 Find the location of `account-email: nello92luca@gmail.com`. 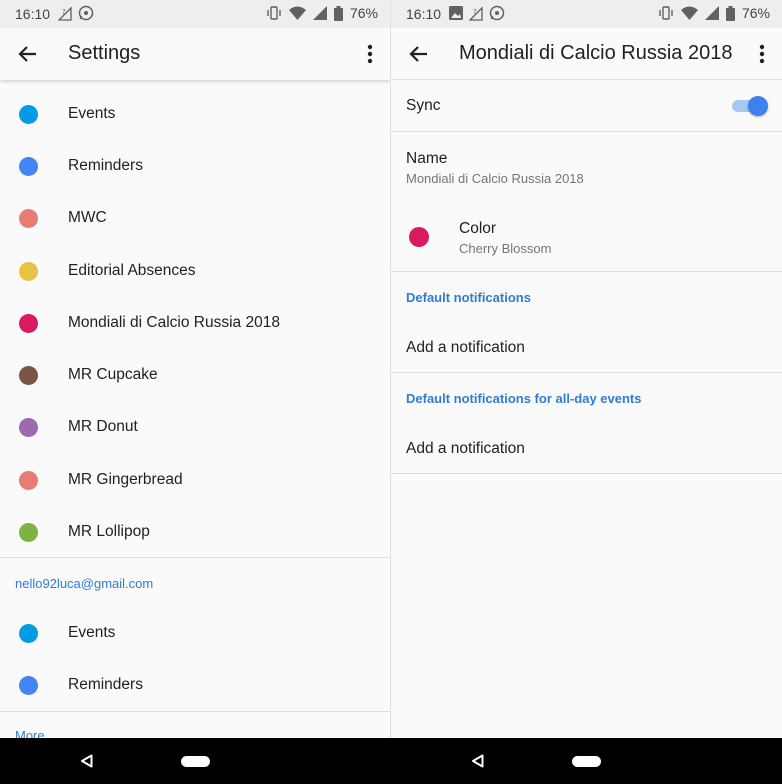

account-email: nello92luca@gmail.com is located at coordinates (84, 583).